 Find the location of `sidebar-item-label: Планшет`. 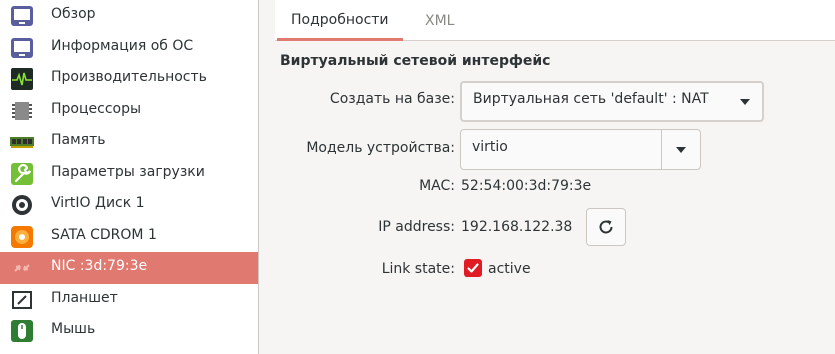

sidebar-item-label: Планшет is located at coordinates (84, 297).